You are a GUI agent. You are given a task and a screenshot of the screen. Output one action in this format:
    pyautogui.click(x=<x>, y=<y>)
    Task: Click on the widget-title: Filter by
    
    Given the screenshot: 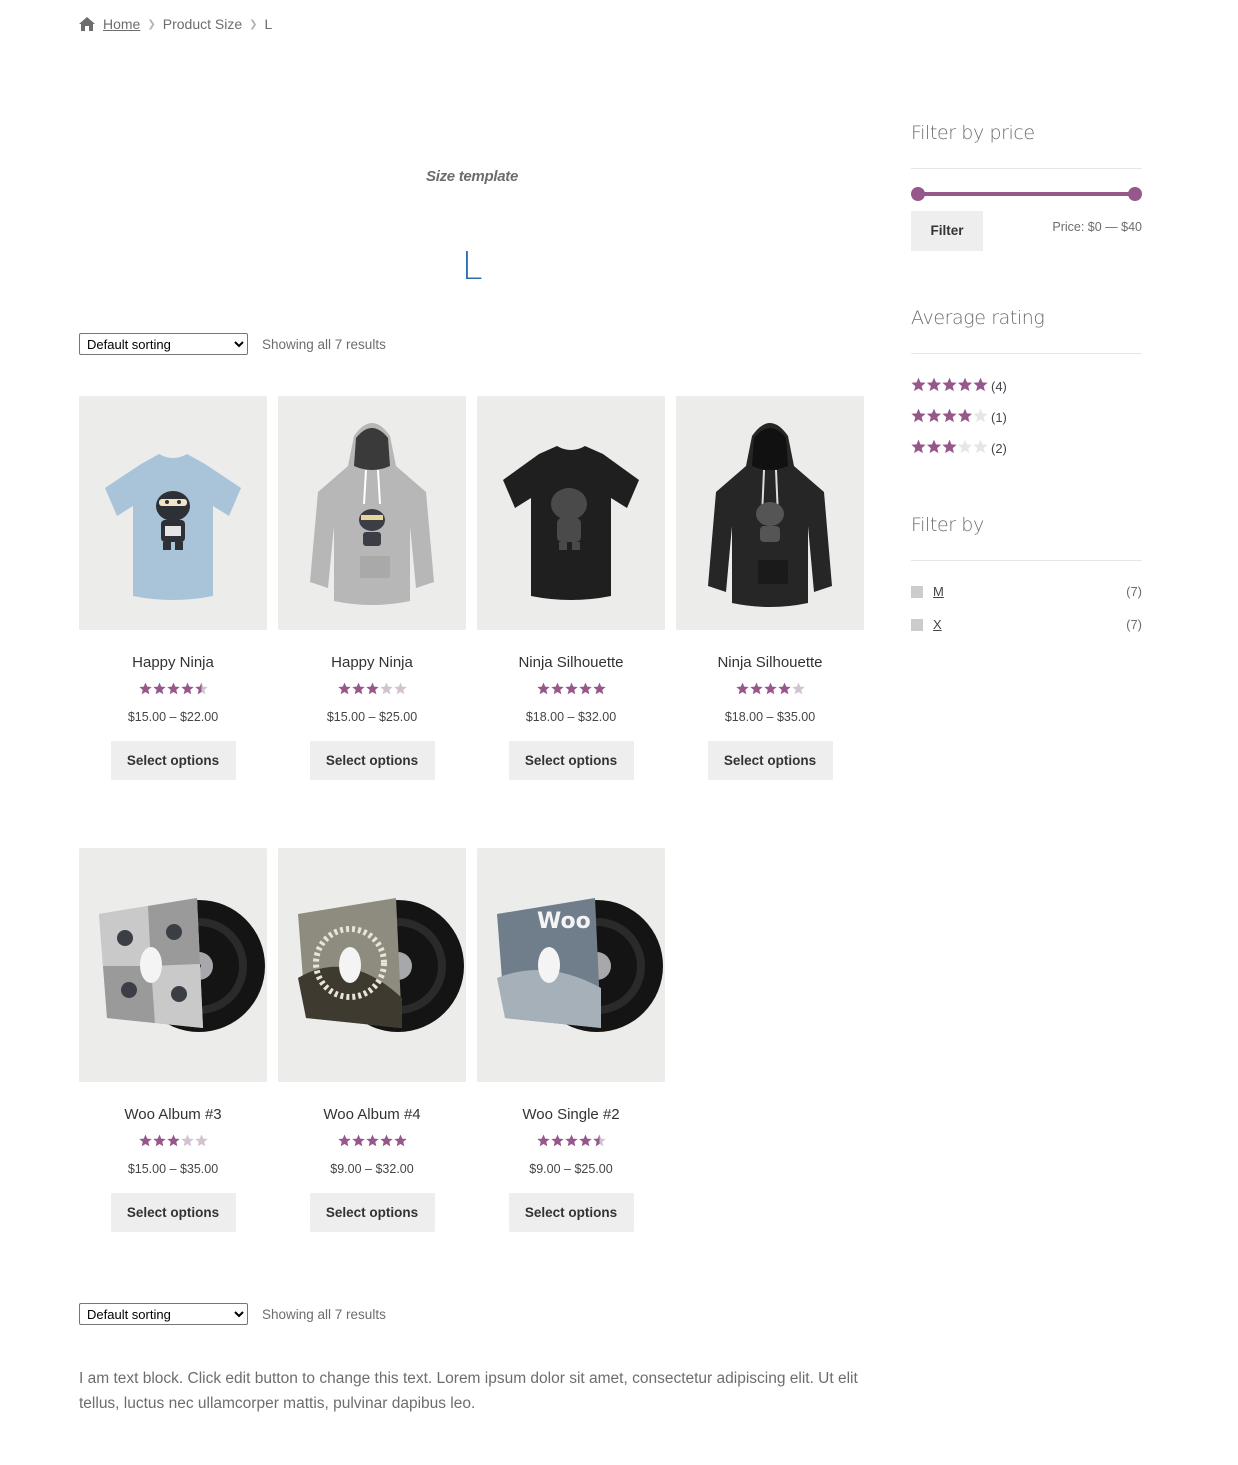 What is the action you would take?
    pyautogui.click(x=1026, y=537)
    